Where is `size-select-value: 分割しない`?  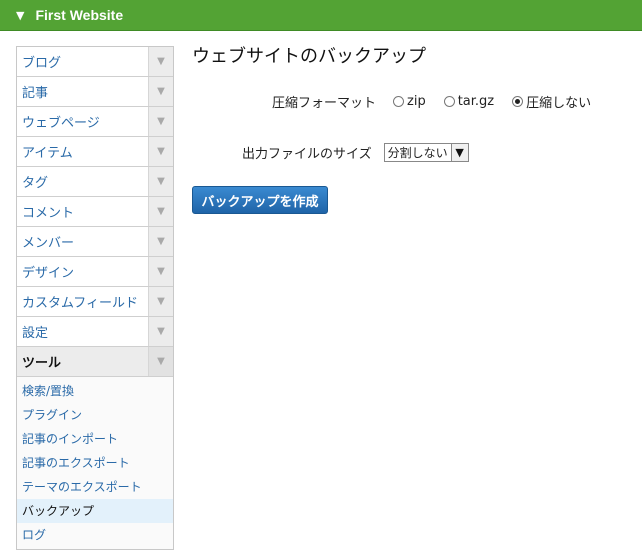 size-select-value: 分割しない is located at coordinates (417, 153).